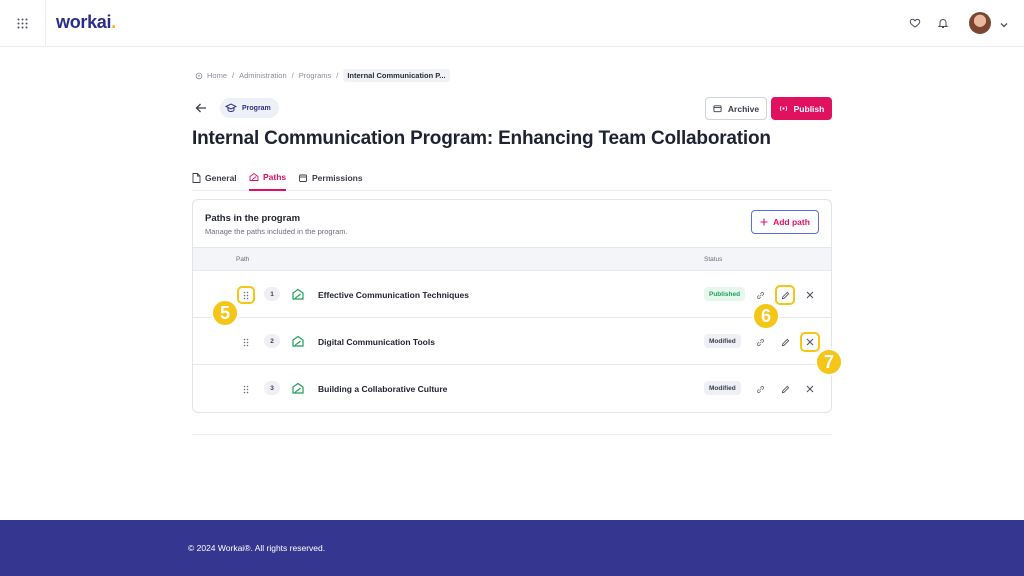  What do you see at coordinates (743, 108) in the screenshot?
I see `archive-label: Archive` at bounding box center [743, 108].